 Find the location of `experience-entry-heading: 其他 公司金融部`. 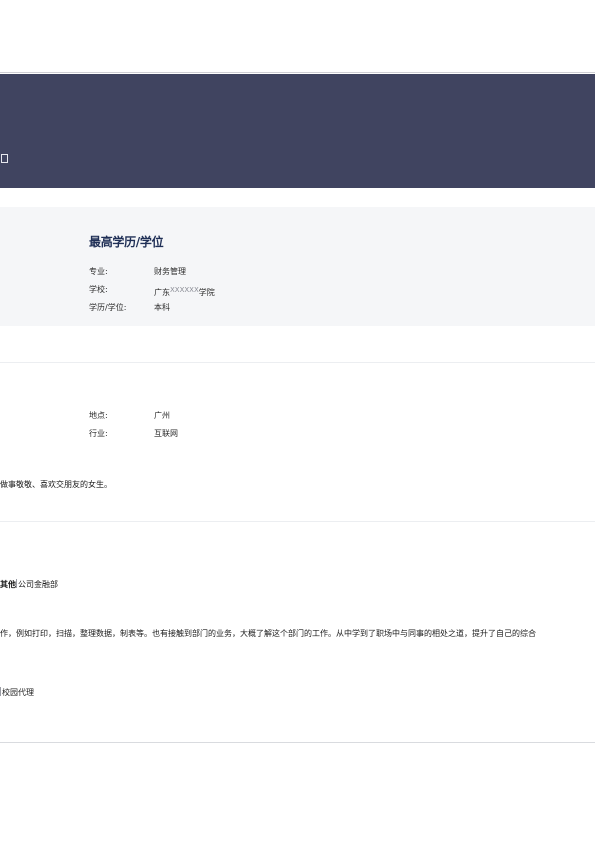

experience-entry-heading: 其他 公司金融部 is located at coordinates (29, 584).